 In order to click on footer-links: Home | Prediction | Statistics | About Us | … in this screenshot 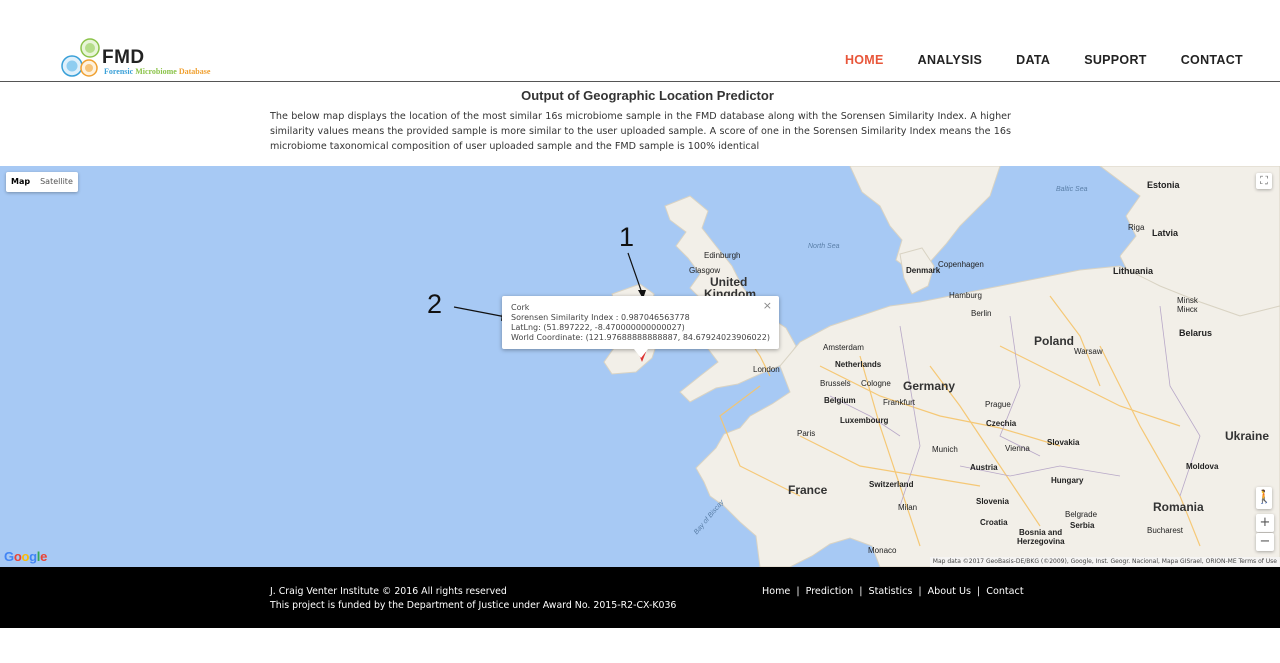, I will do `click(893, 591)`.